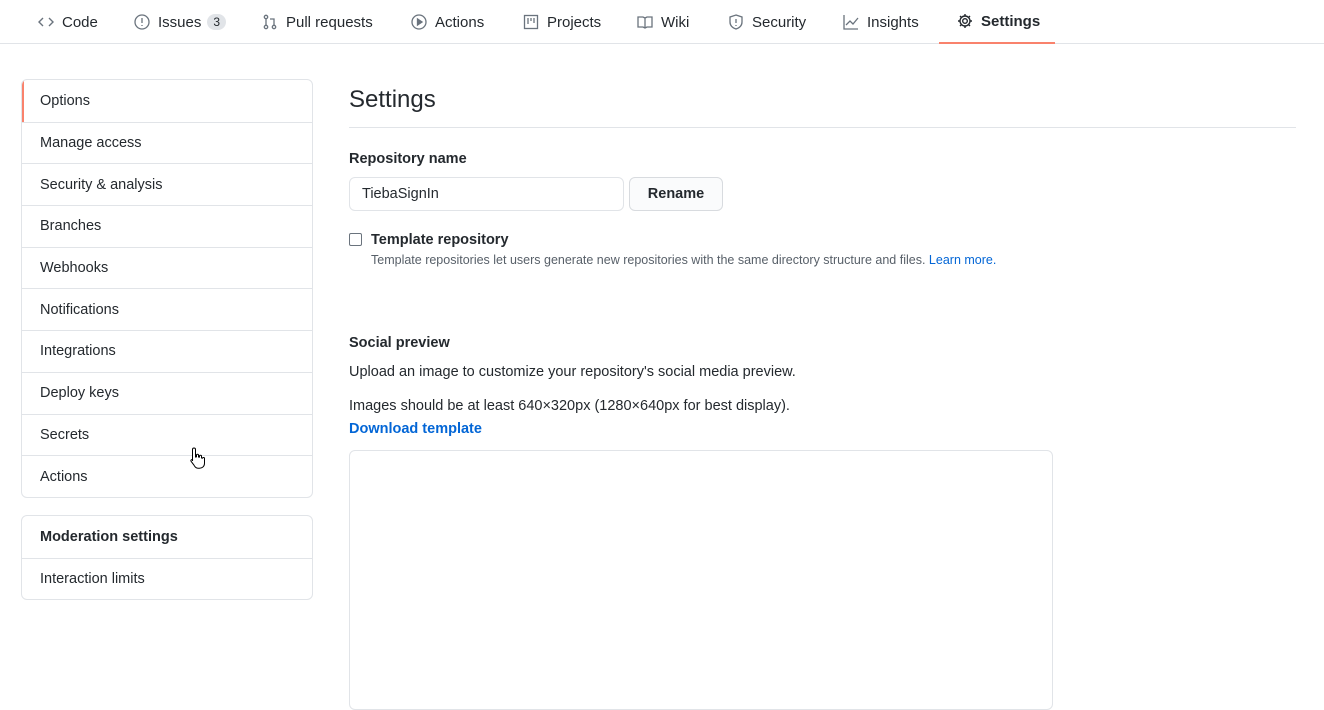  I want to click on tab-wiki: Wiki, so click(663, 22).